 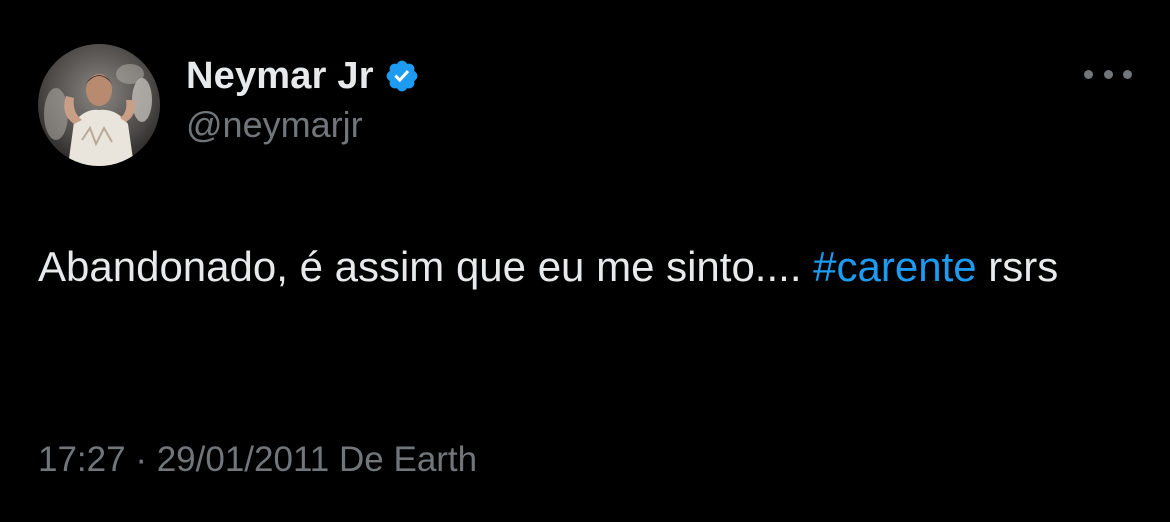 I want to click on name-row: Neymar Jr, so click(x=303, y=76).